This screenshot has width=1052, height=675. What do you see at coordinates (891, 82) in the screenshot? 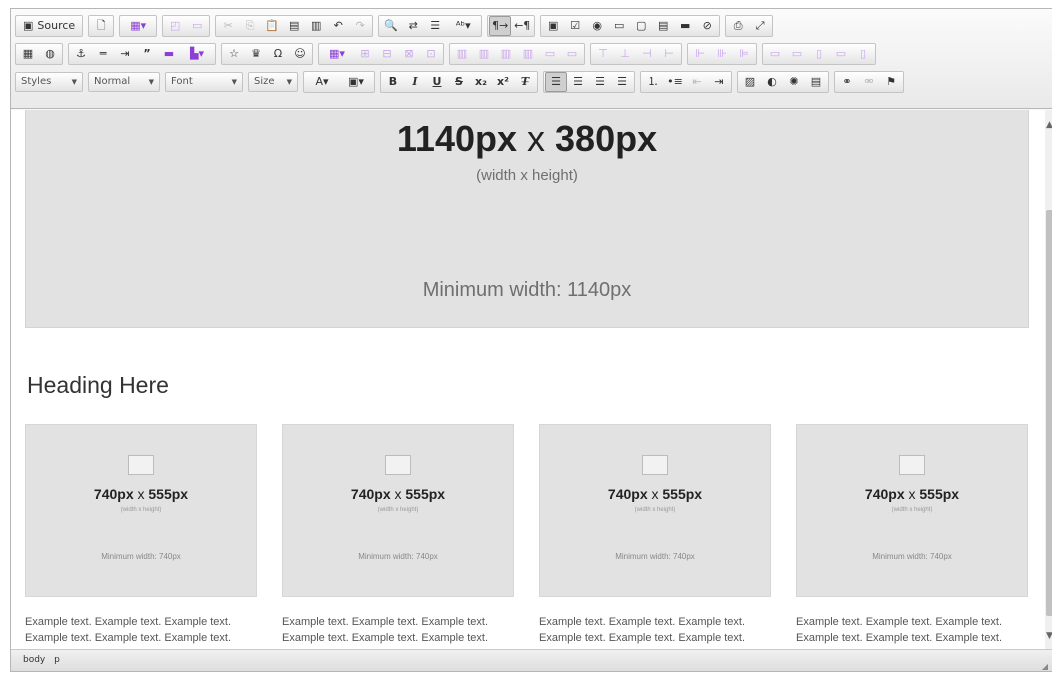
I see `flag-icon: ⚑` at bounding box center [891, 82].